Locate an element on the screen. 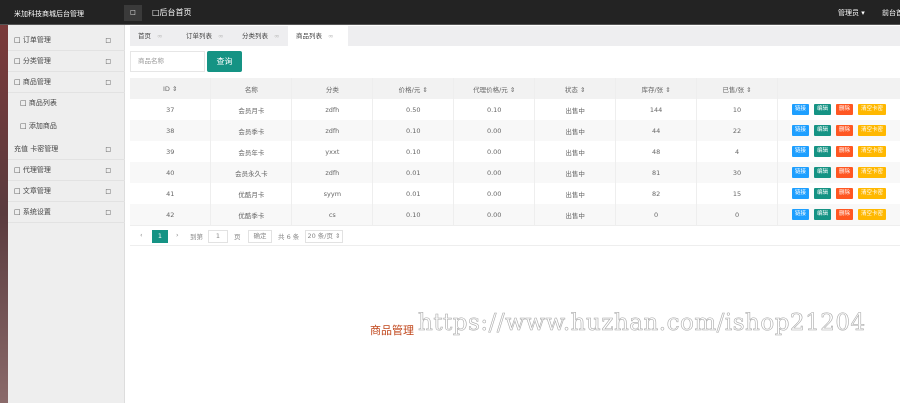  sidebar-item-label: □ 文章管理 is located at coordinates (32, 191).